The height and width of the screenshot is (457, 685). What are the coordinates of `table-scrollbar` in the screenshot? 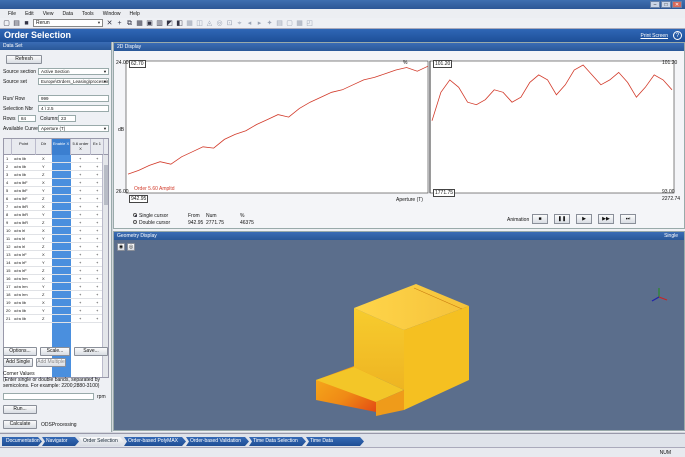 It's located at (105, 266).